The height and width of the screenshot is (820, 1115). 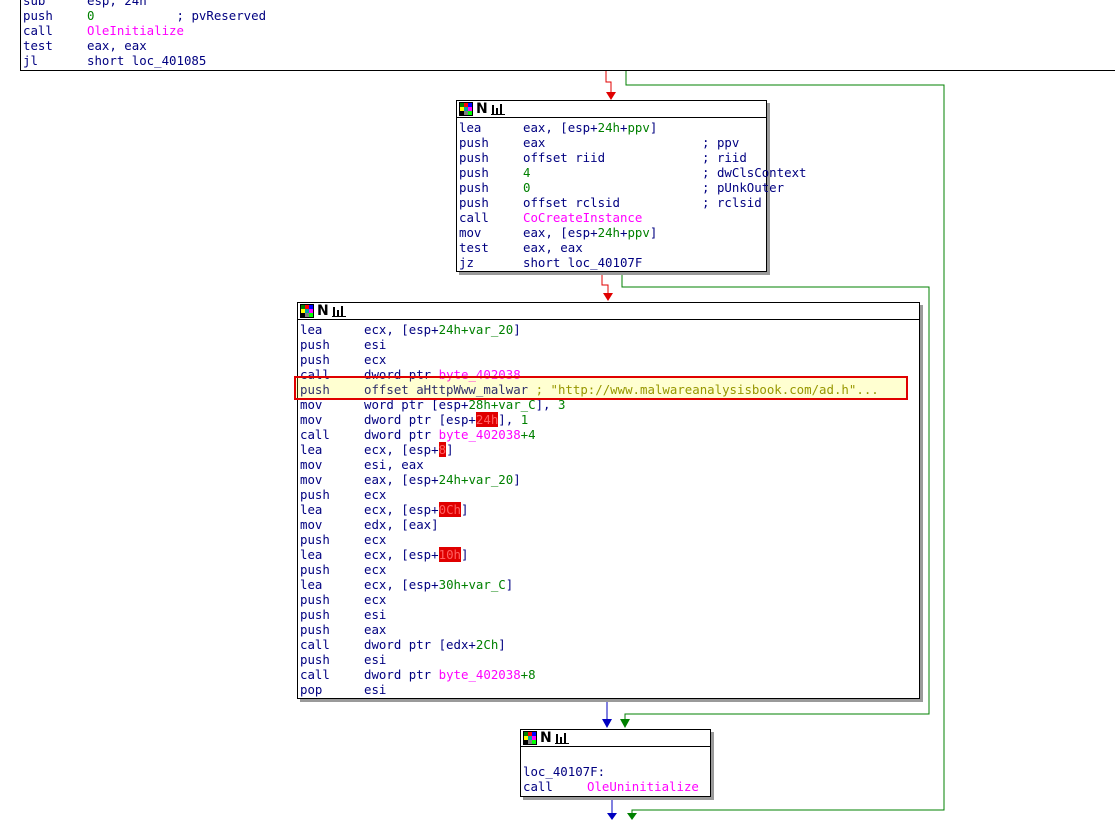 I want to click on operand: short loc_40107F, so click(x=583, y=262).